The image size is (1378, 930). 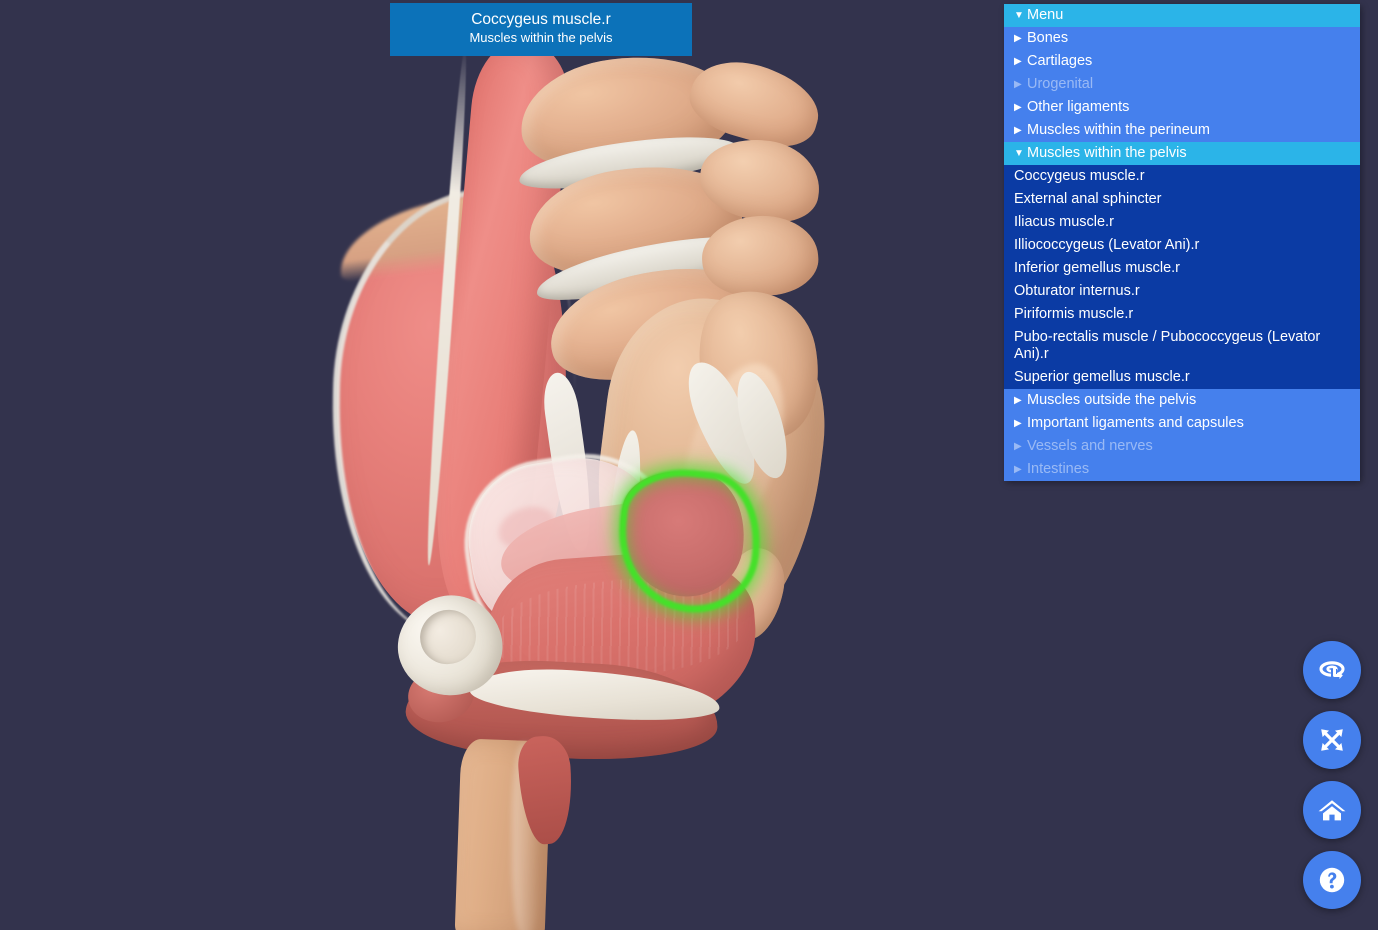 What do you see at coordinates (1182, 291) in the screenshot?
I see `menu-item-obturator-internus: Obturator internus.r` at bounding box center [1182, 291].